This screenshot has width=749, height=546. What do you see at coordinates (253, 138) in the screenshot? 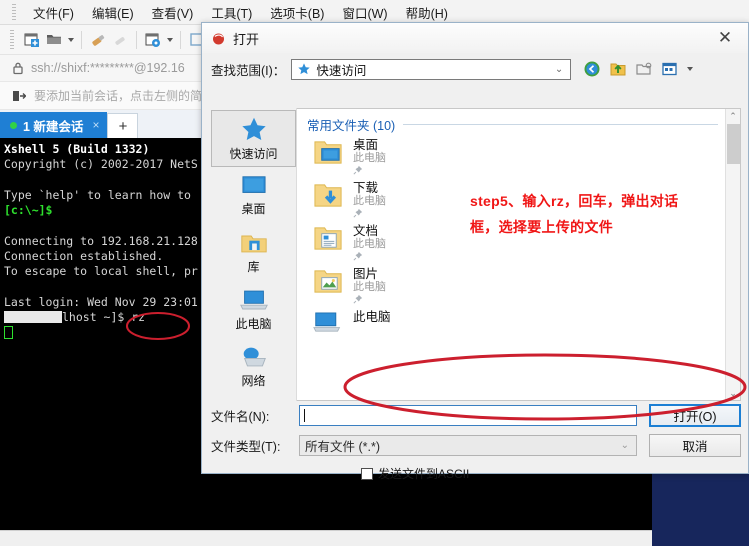
I see `place-quick-access: 快速访问` at bounding box center [253, 138].